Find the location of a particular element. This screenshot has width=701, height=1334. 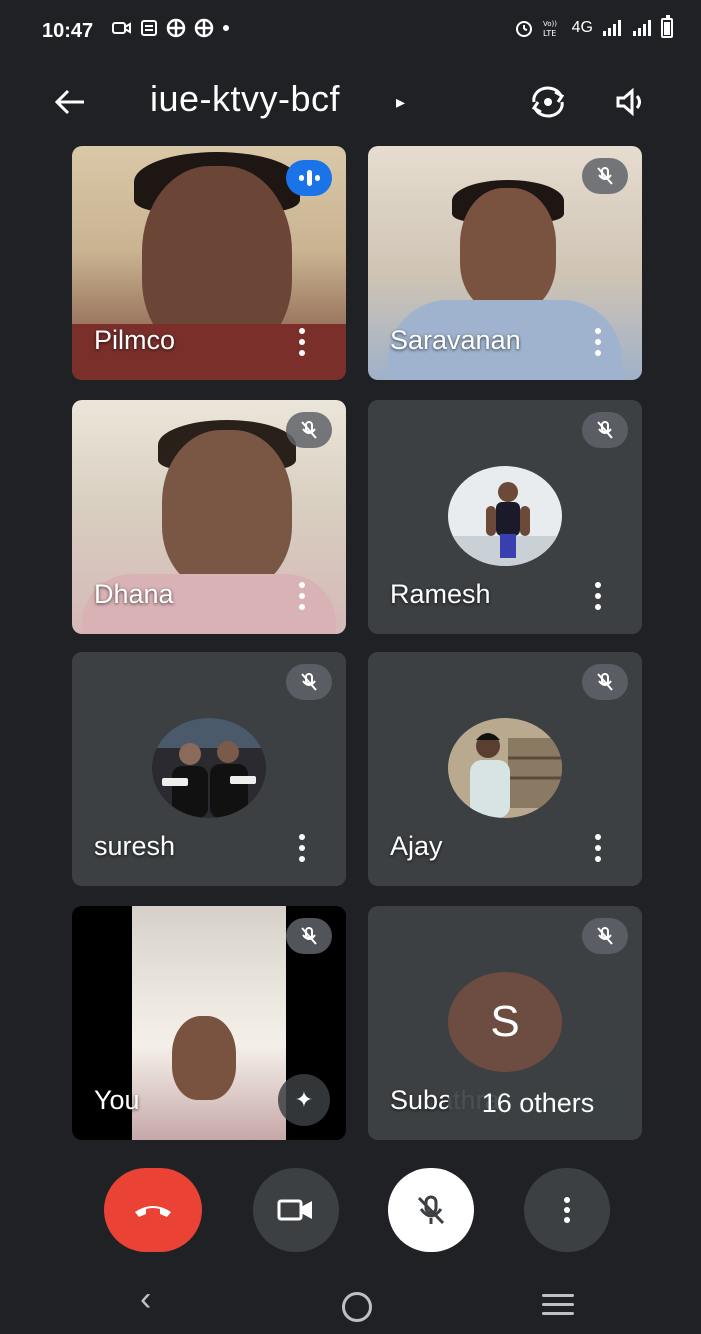

back-button is located at coordinates (70, 102).